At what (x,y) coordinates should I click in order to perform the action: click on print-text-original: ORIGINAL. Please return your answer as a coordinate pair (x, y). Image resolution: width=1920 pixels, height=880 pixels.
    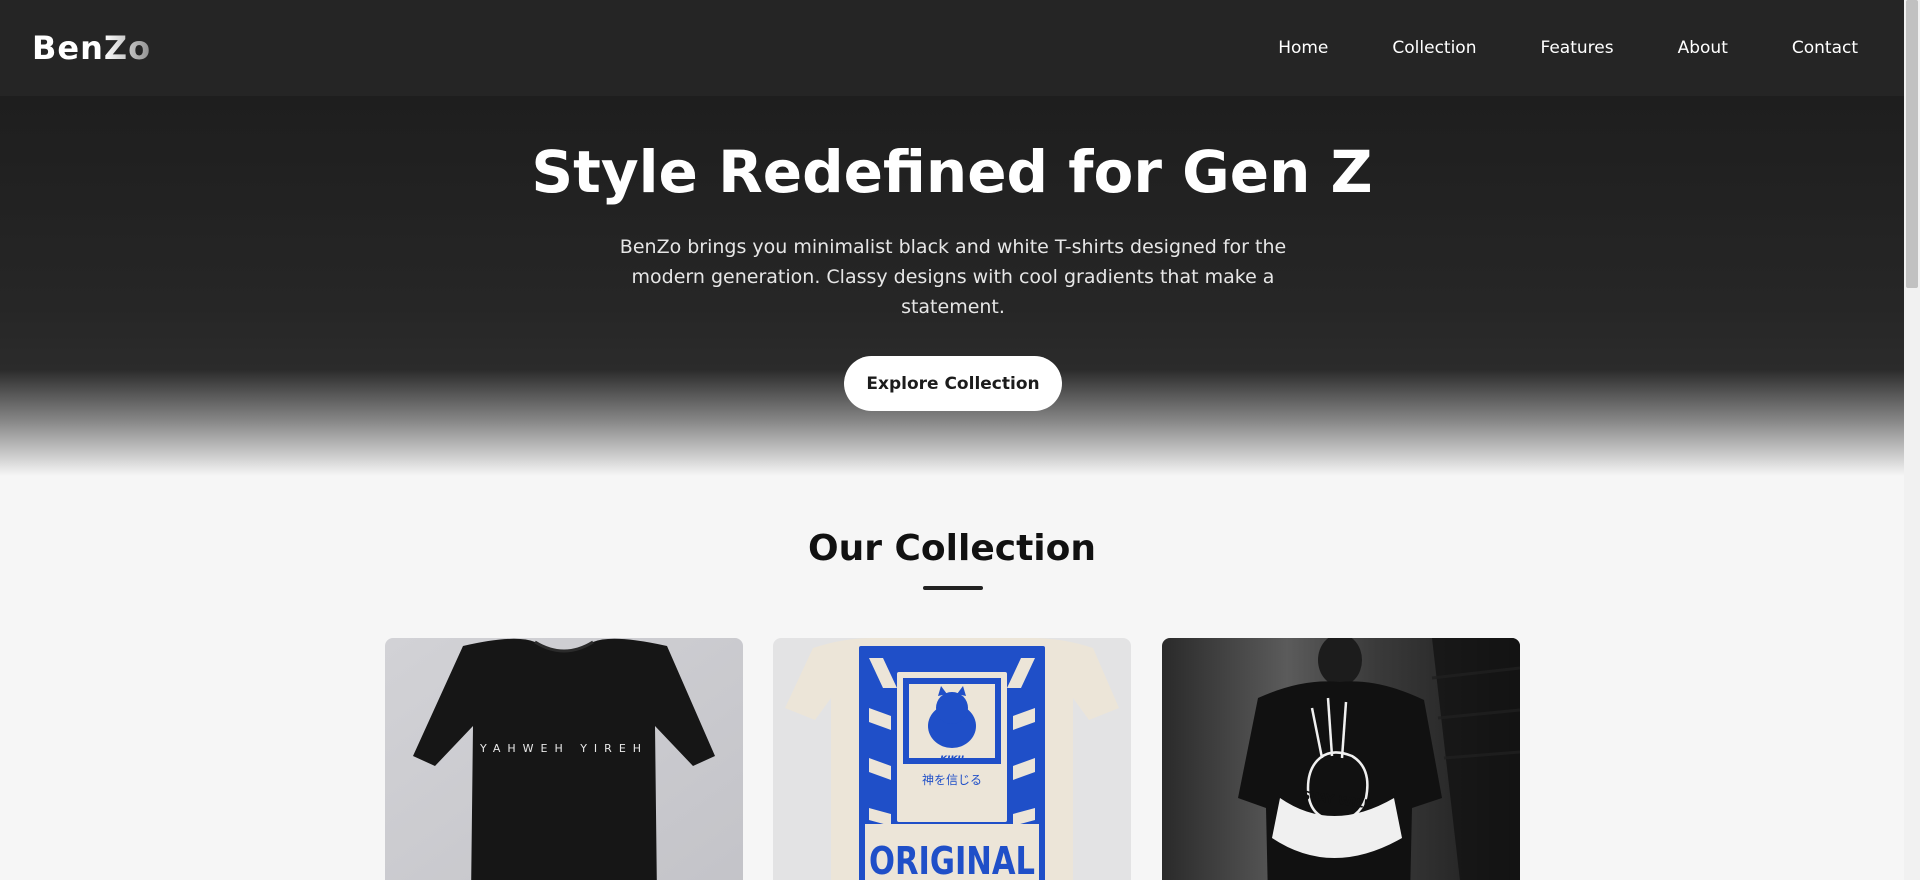
    Looking at the image, I should click on (952, 859).